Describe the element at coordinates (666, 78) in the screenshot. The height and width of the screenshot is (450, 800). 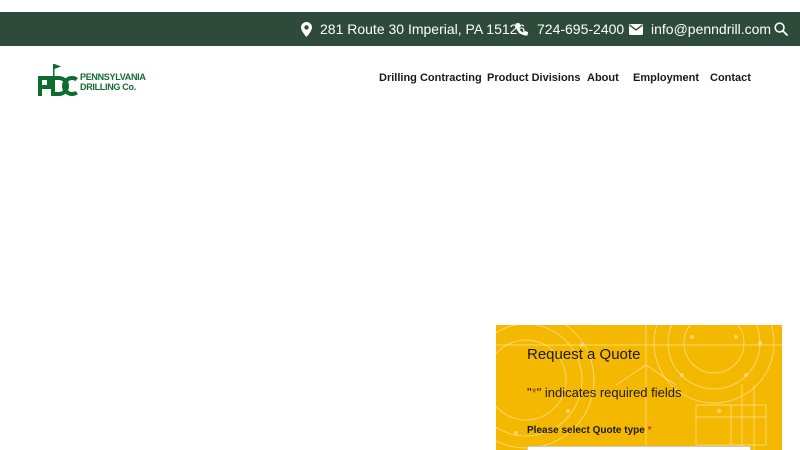
I see `nav-employment: Employment` at that location.